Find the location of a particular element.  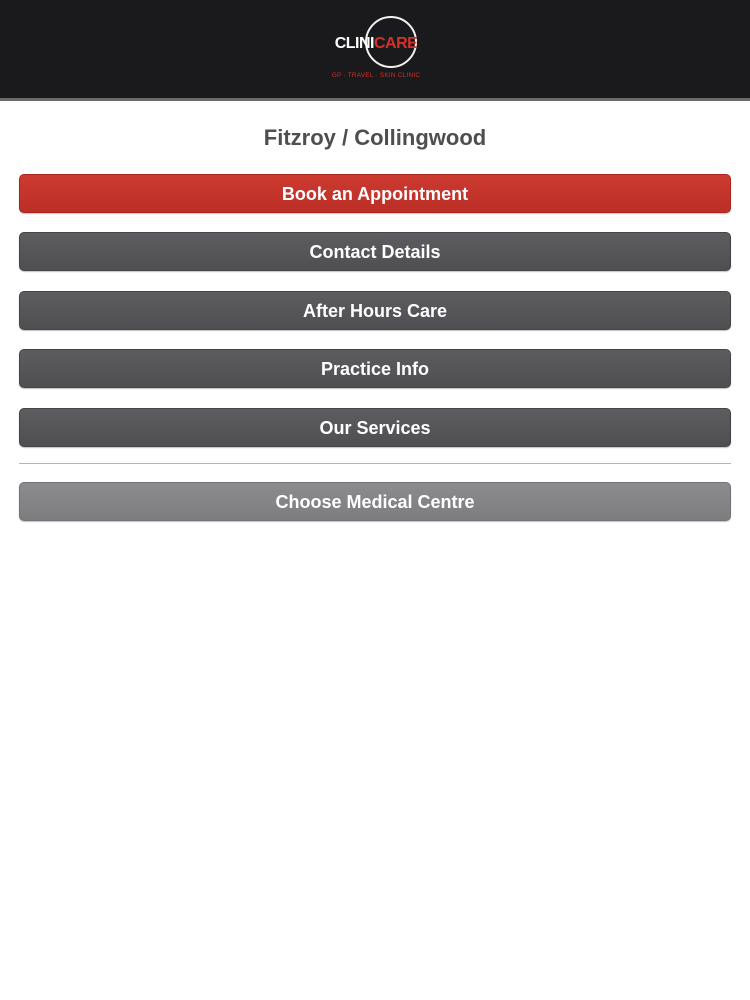

app-header: CLINICARE GP · TRAVEL · SKIN CLINIC is located at coordinates (375, 50).